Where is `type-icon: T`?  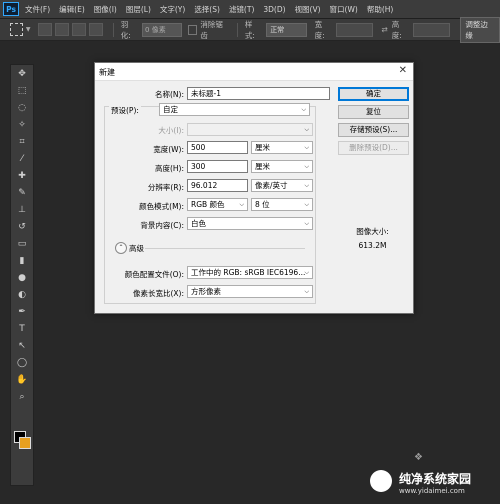
type-icon: T is located at coordinates (22, 328).